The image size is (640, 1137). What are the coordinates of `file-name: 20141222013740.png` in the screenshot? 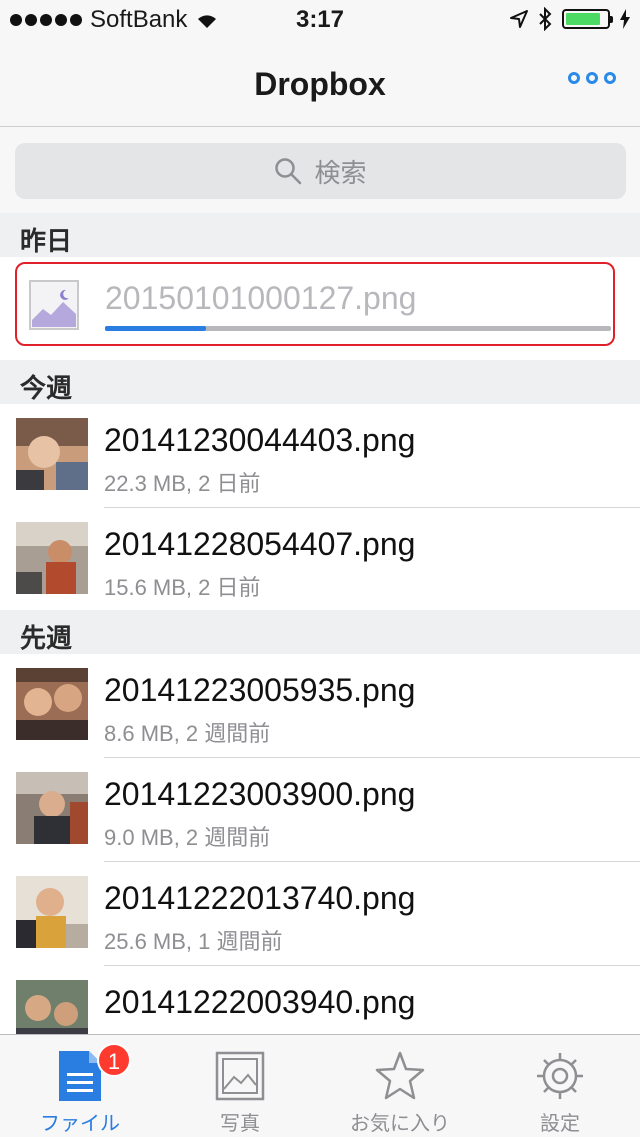 It's located at (260, 898).